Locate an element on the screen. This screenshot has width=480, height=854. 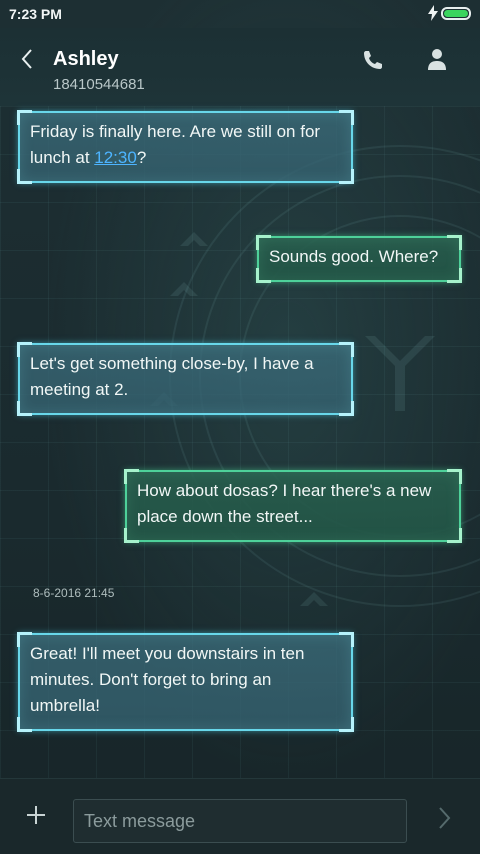
battery-icon is located at coordinates (456, 13).